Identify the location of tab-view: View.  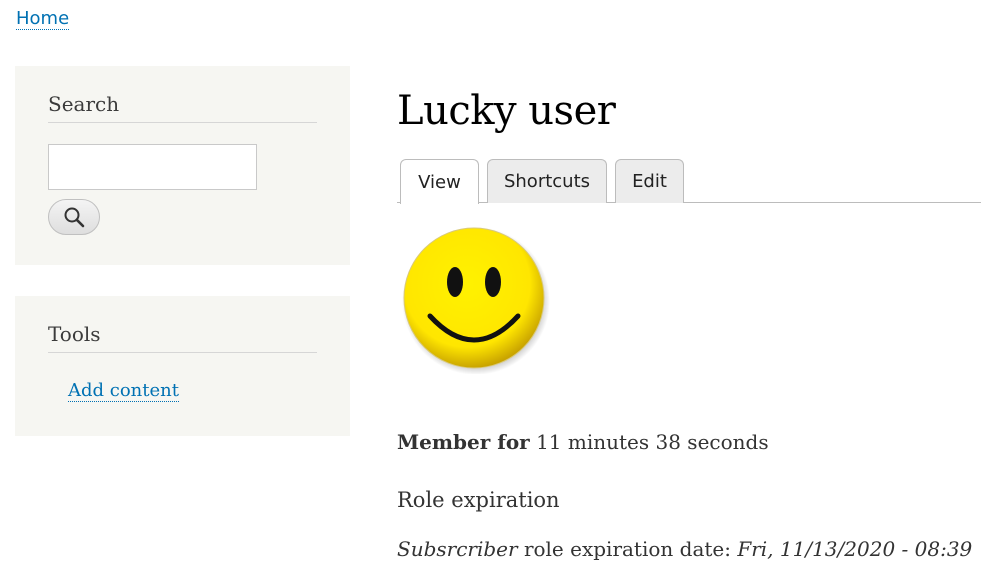
(439, 181).